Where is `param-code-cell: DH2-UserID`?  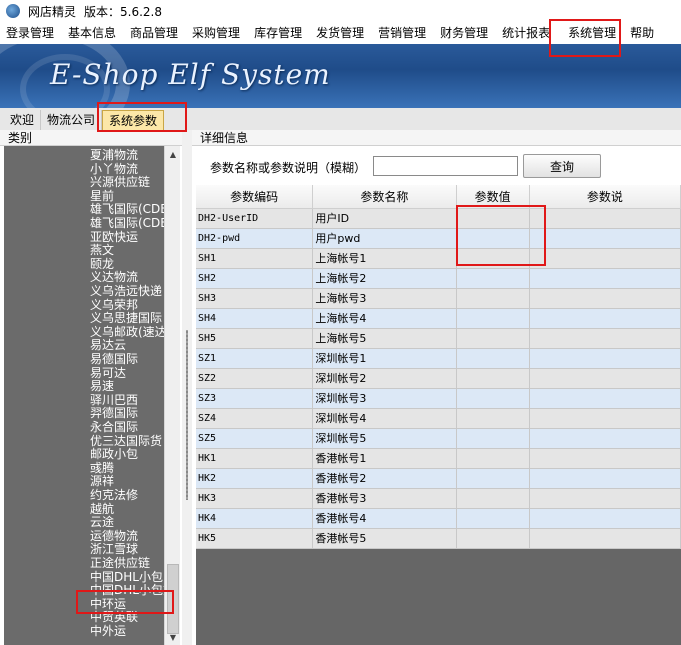
param-code-cell: DH2-UserID is located at coordinates (255, 218).